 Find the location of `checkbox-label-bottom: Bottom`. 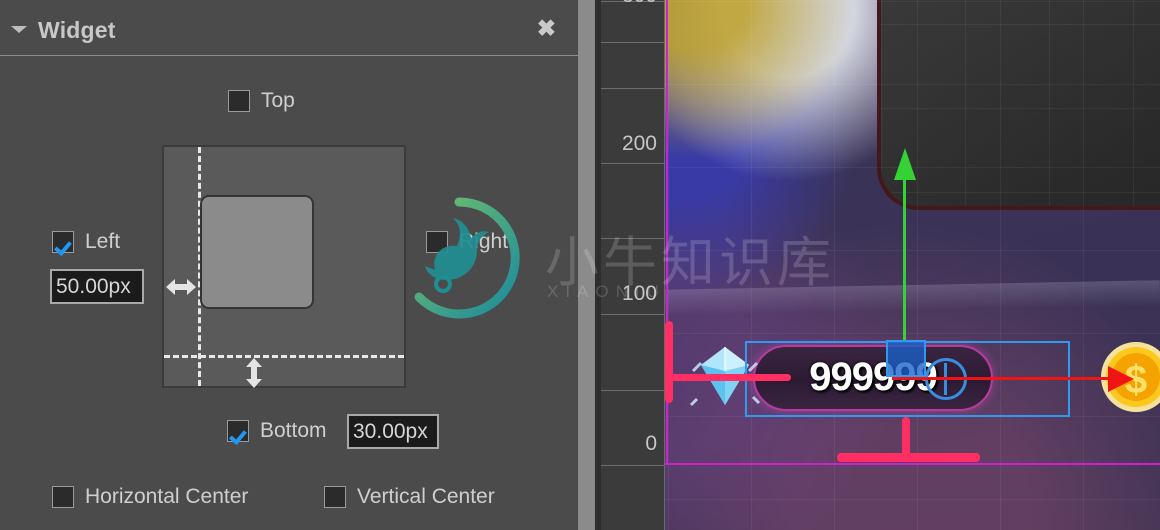

checkbox-label-bottom: Bottom is located at coordinates (293, 430).